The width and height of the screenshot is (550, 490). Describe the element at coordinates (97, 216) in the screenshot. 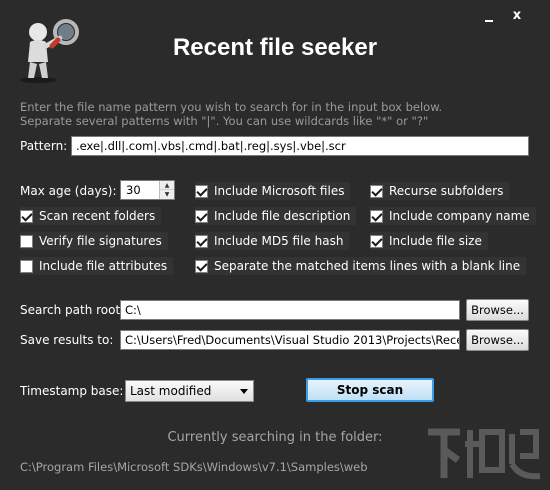

I see `checkbox-label: Scan recent folders` at that location.